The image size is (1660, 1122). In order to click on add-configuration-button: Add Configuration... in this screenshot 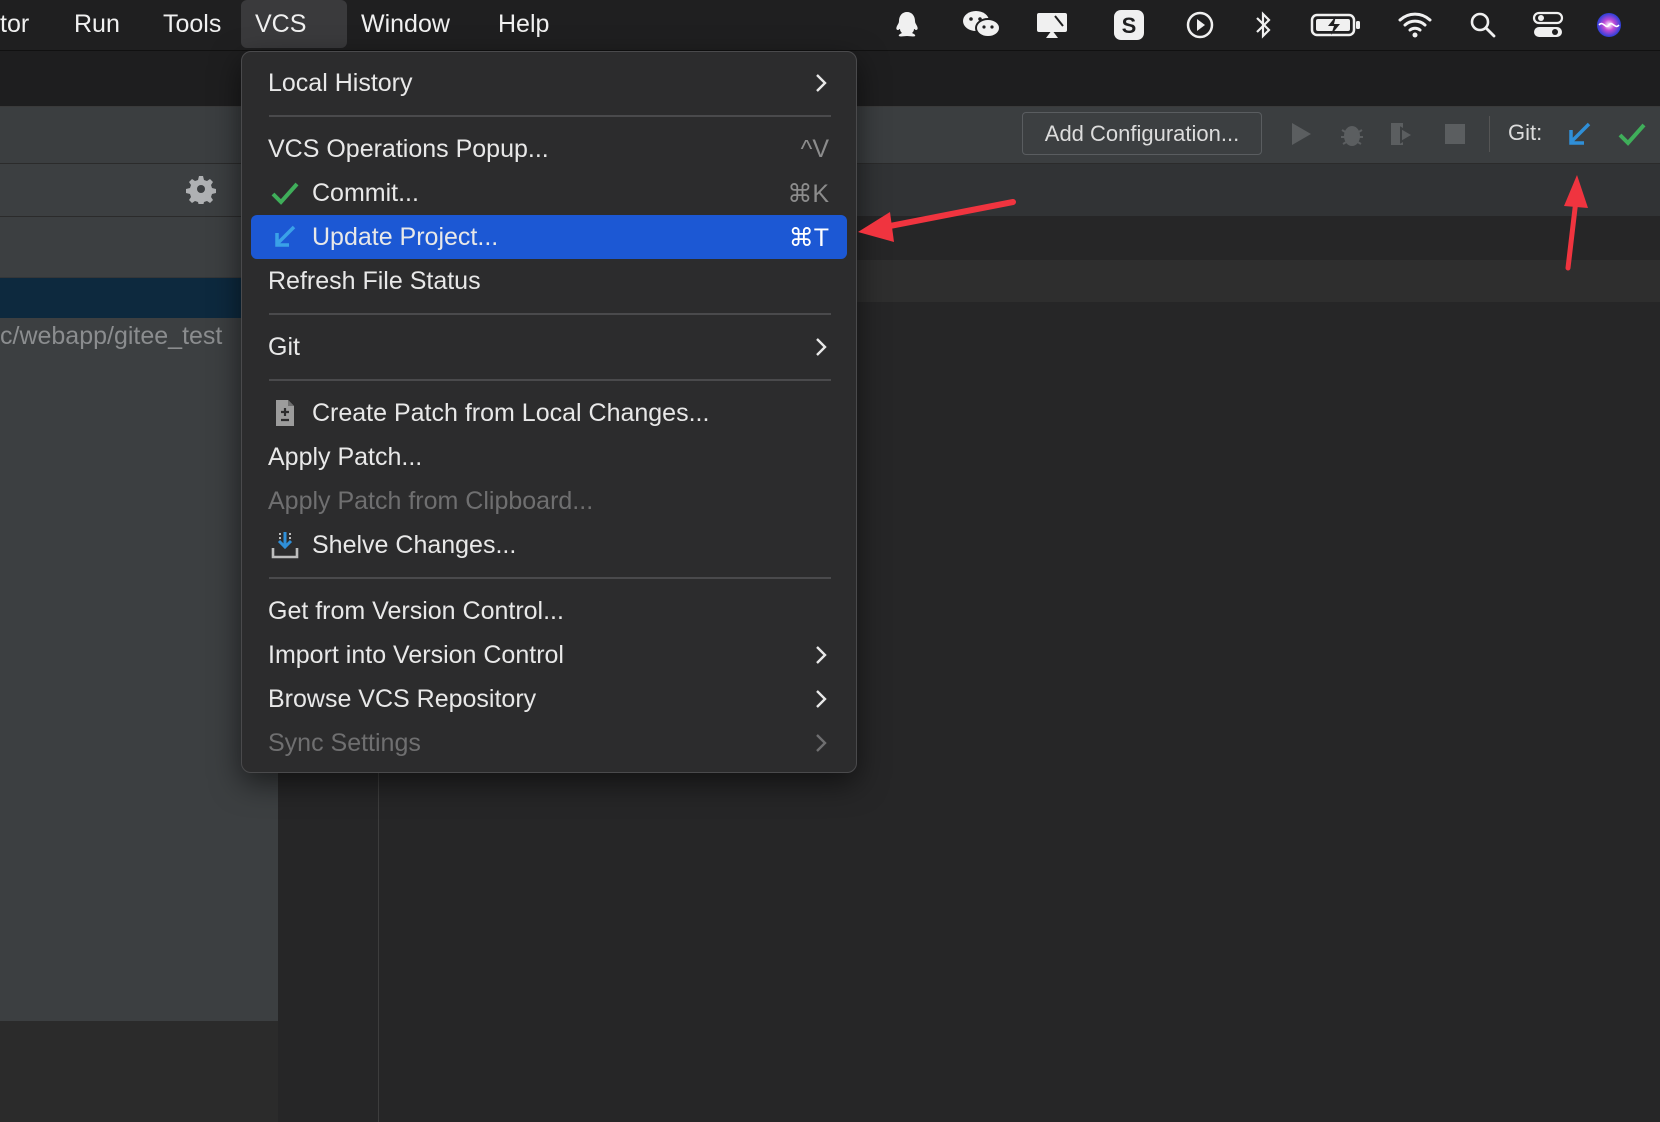, I will do `click(1142, 133)`.